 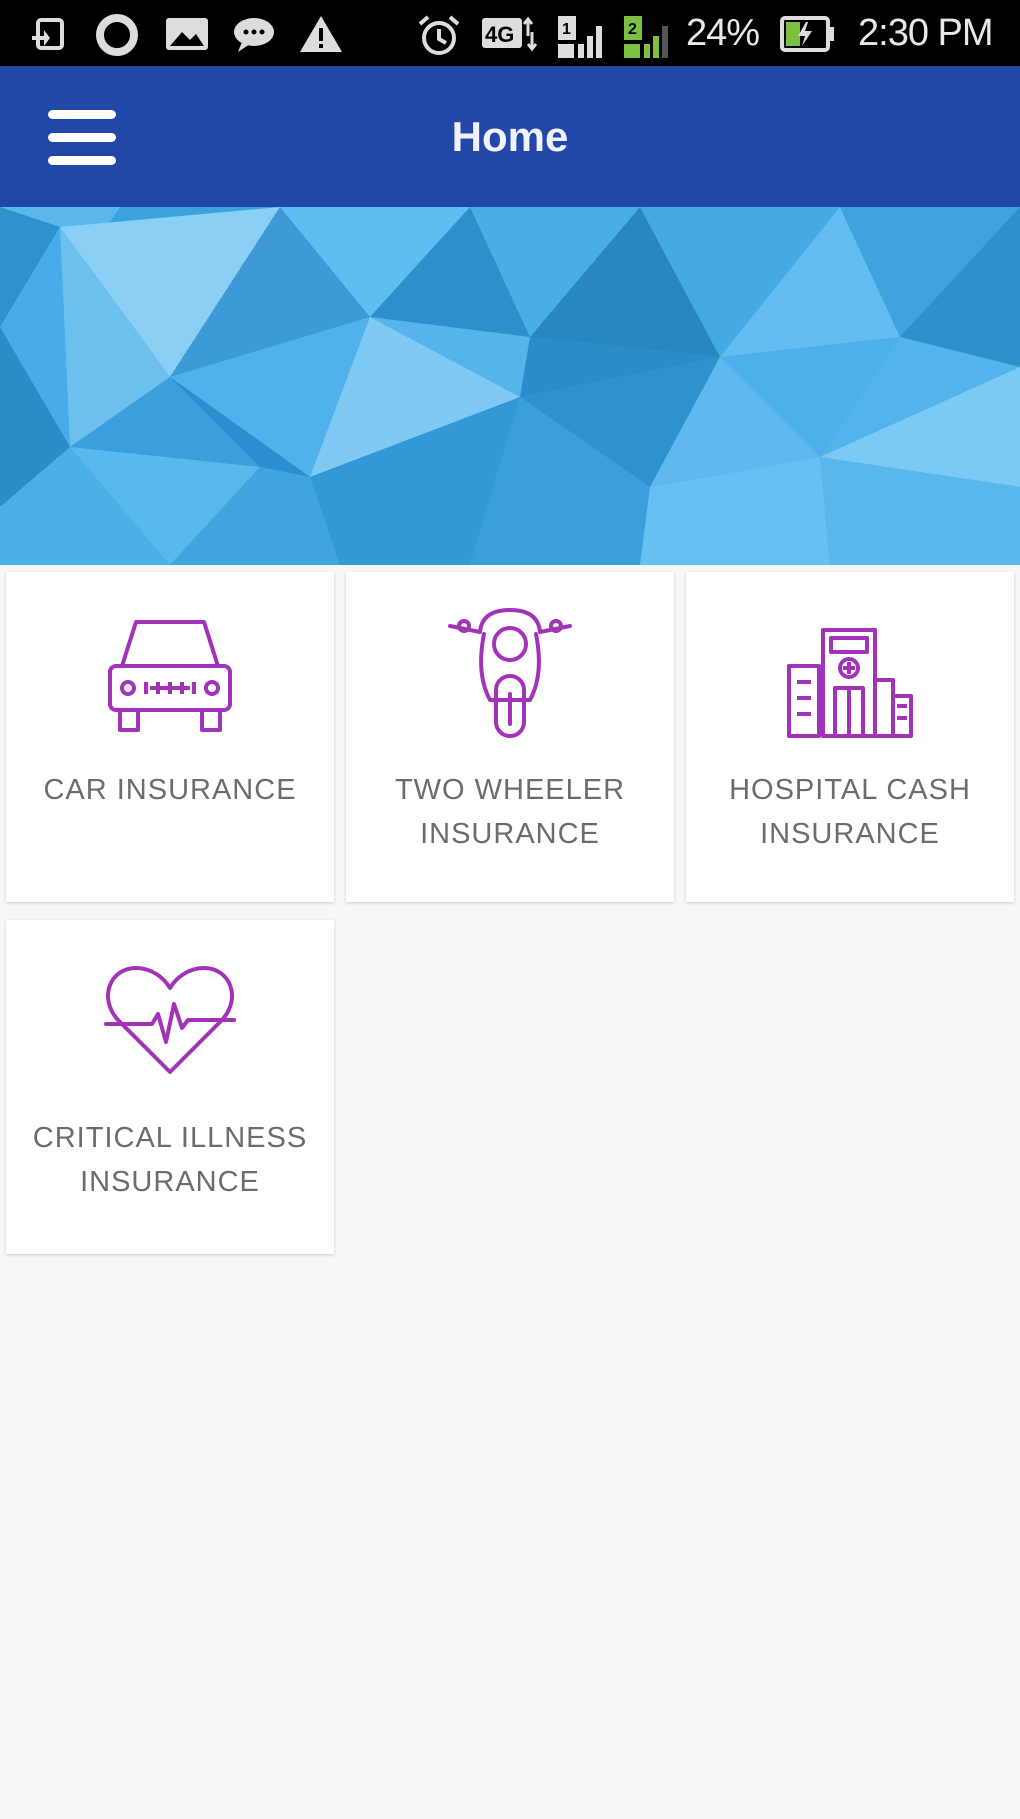 I want to click on lte-icon: 4G, so click(x=510, y=34).